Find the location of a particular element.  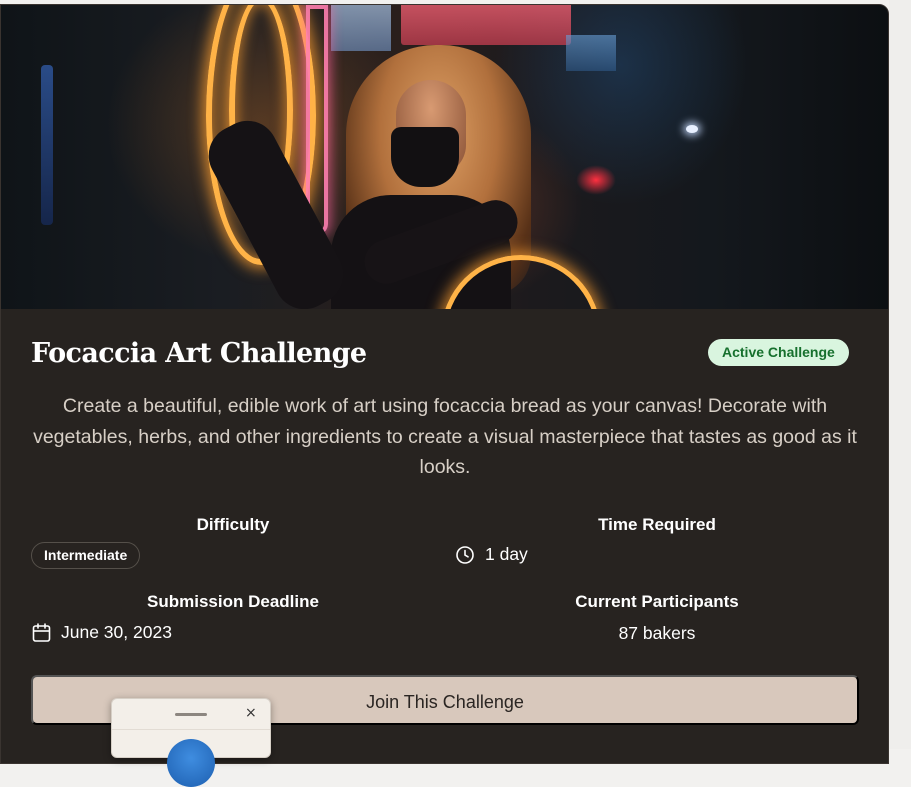

hero-red-light is located at coordinates (596, 180).